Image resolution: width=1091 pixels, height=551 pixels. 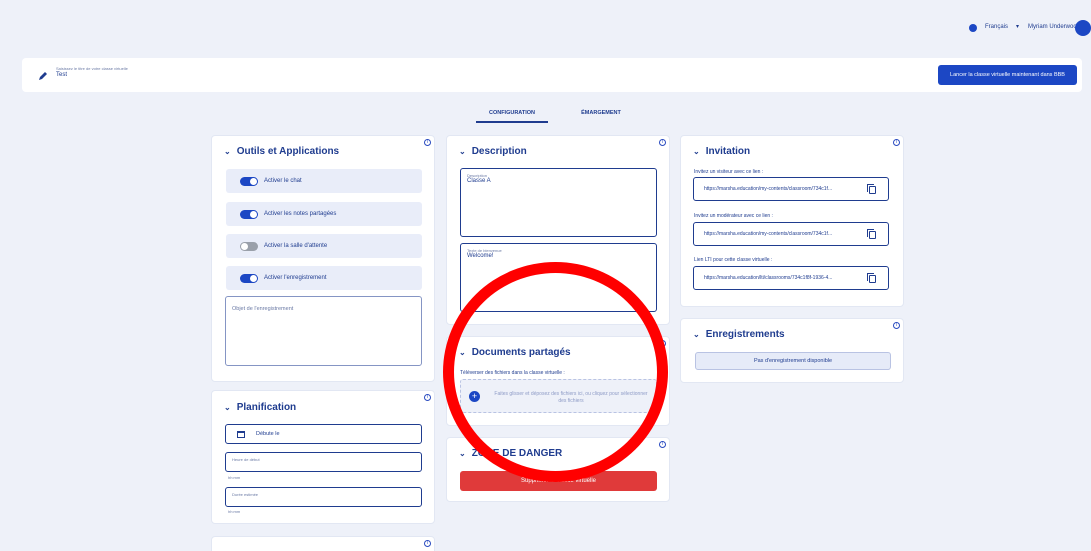 What do you see at coordinates (249, 246) in the screenshot?
I see `waiting-room-toggle` at bounding box center [249, 246].